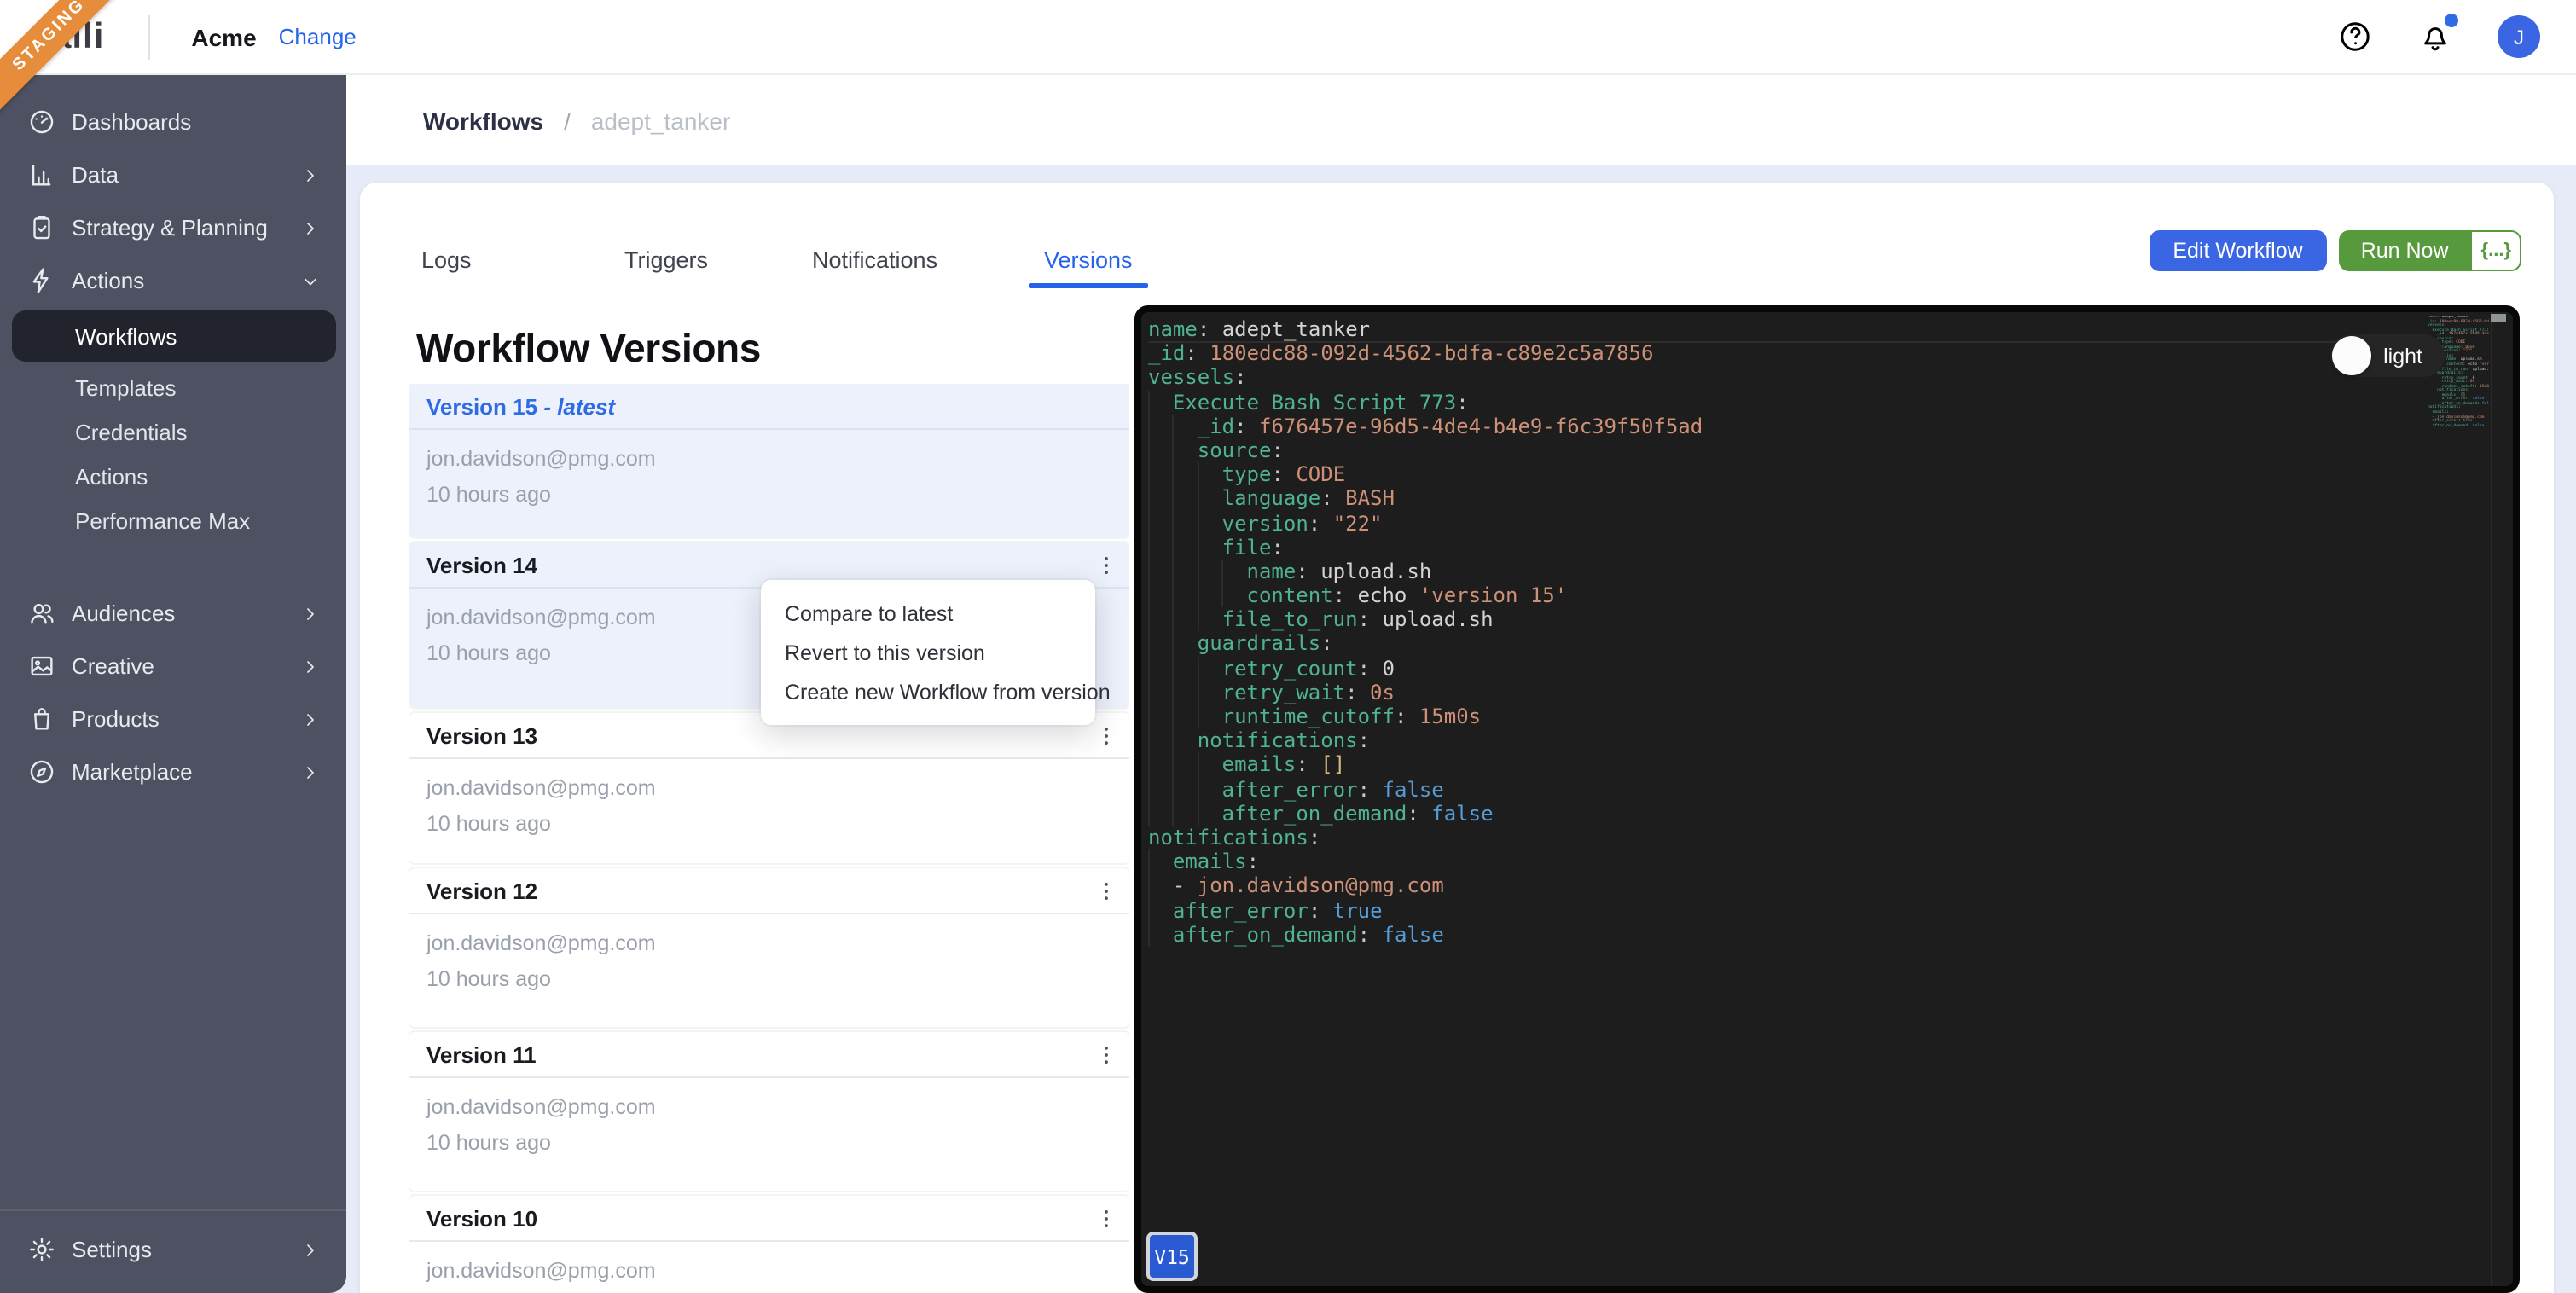 The width and height of the screenshot is (2576, 1293). Describe the element at coordinates (2498, 318) in the screenshot. I see `scrollbar-thumb` at that location.